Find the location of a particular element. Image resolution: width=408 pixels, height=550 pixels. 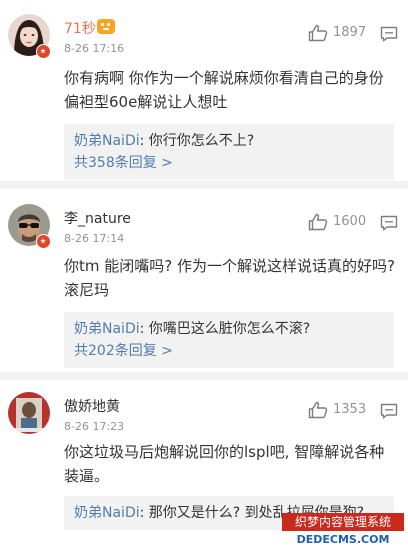

reply-preview: 奶弟NaiDi: 你行你怎么不上? 共358条回复 > is located at coordinates (229, 152).